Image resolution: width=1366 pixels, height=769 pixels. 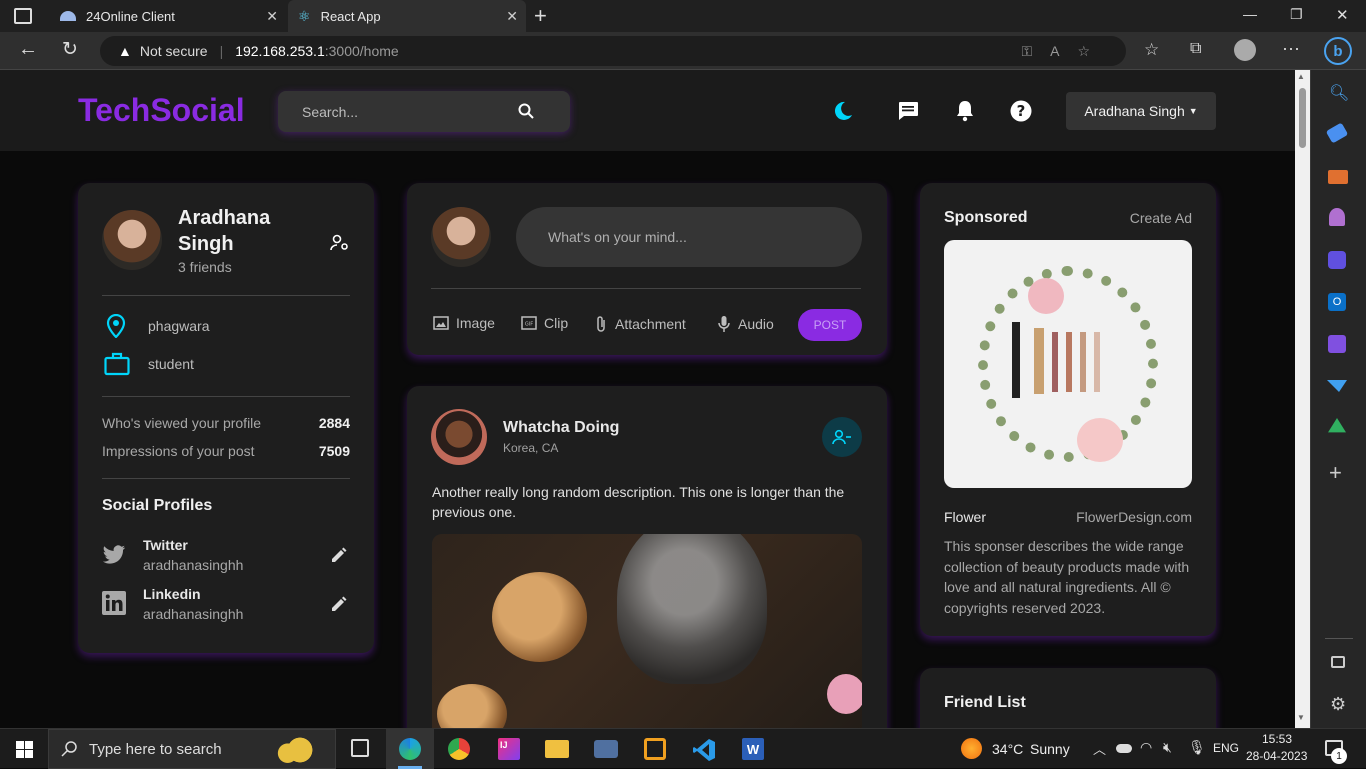 I want to click on scroll-down-icon: ▼, so click(x=1301, y=717).